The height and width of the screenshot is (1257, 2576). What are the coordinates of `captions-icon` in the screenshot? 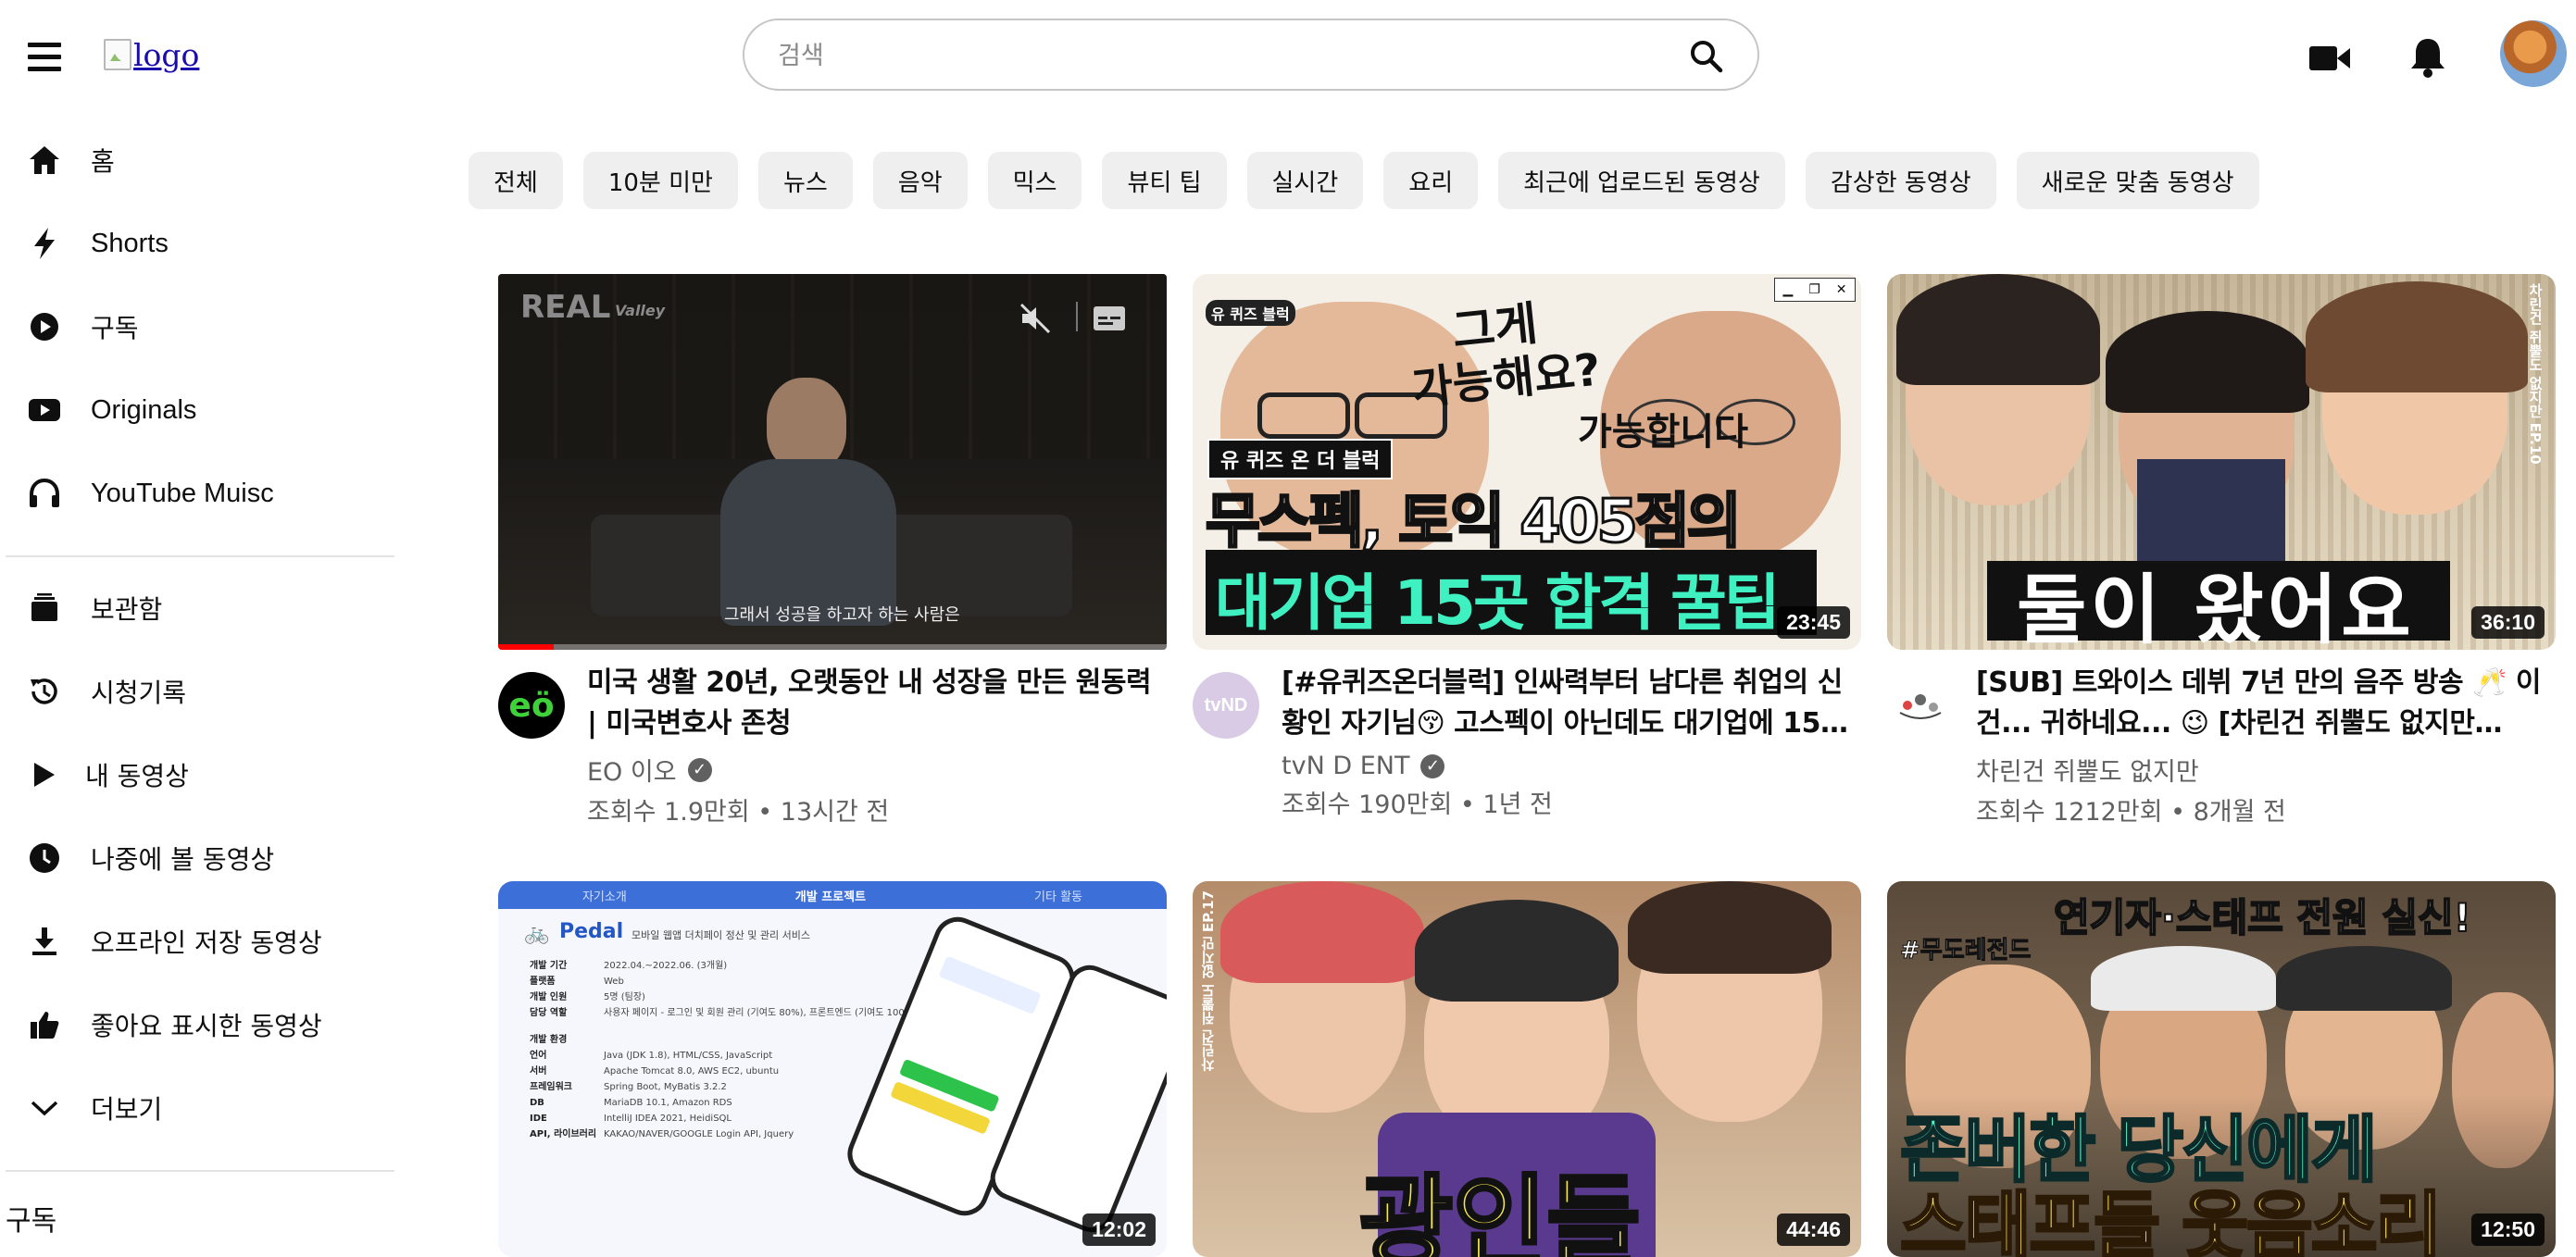 It's located at (1110, 318).